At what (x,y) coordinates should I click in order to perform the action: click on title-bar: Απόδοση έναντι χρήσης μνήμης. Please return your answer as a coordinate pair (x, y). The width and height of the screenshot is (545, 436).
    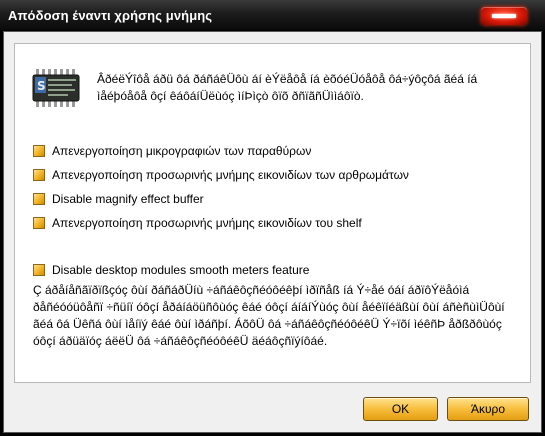
    Looking at the image, I should click on (272, 15).